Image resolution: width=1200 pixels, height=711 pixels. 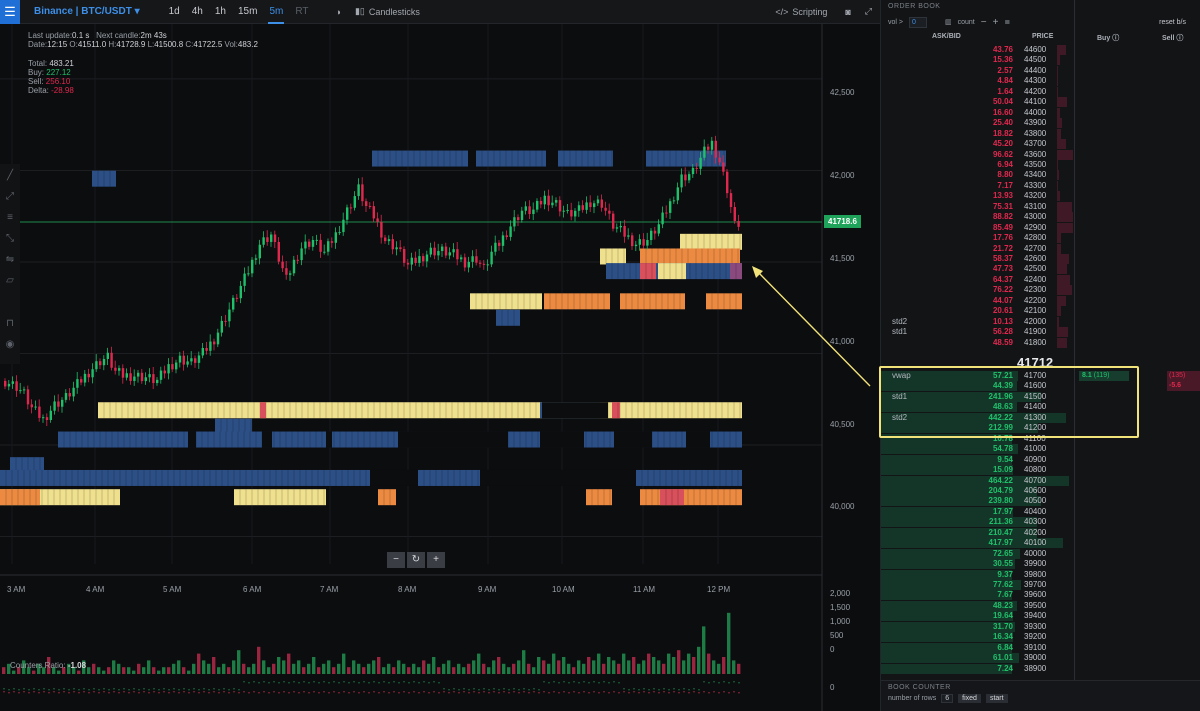 I want to click on order-book-row: 88.82 43000, so click(x=1040, y=217).